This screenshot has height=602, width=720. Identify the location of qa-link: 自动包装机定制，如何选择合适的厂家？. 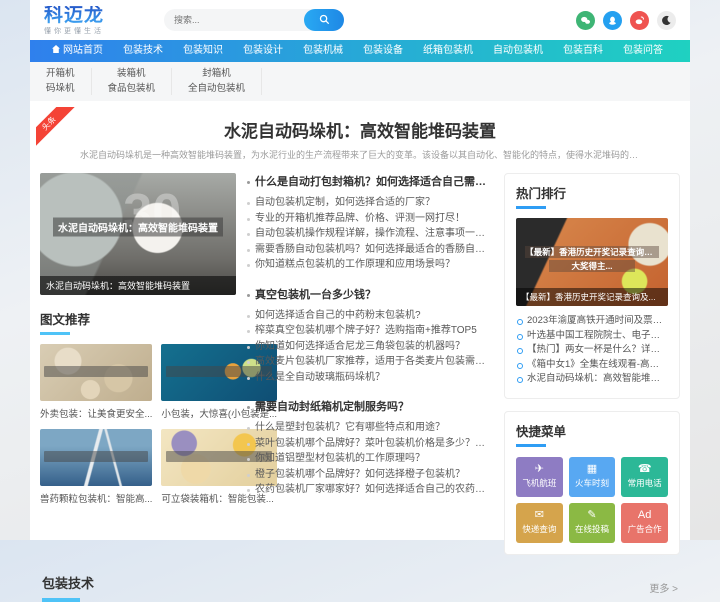
(370, 203).